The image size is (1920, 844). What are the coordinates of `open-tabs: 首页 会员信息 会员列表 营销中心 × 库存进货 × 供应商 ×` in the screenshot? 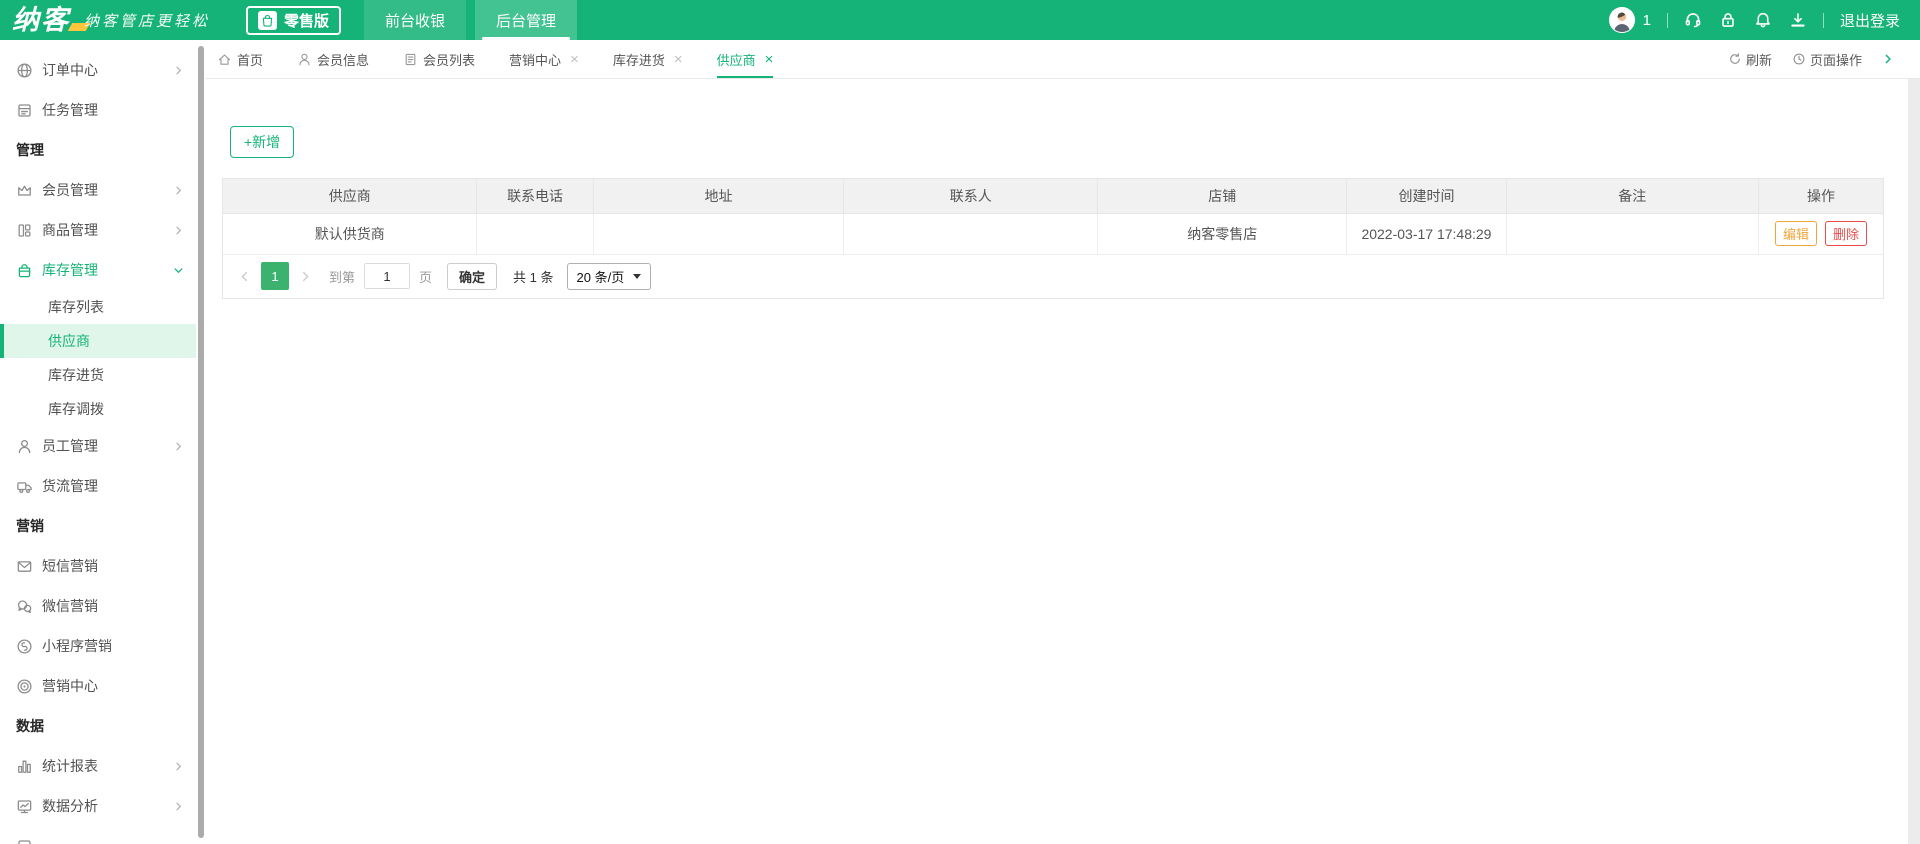 It's located at (512, 59).